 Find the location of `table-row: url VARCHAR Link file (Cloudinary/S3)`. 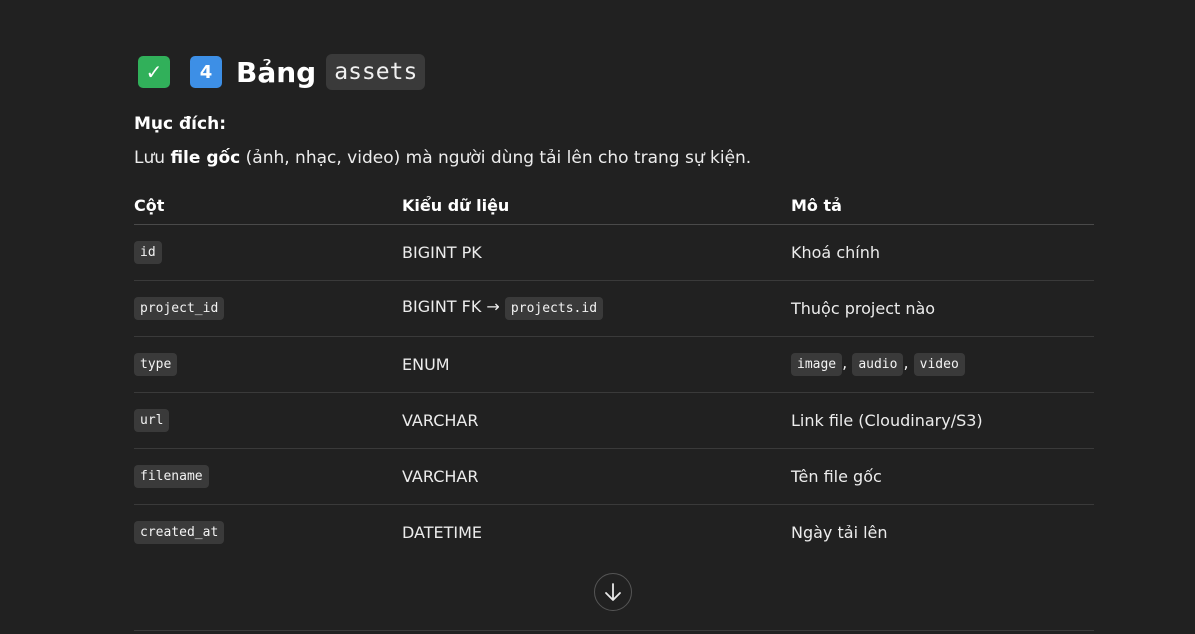

table-row: url VARCHAR Link file (Cloudinary/S3) is located at coordinates (614, 420).